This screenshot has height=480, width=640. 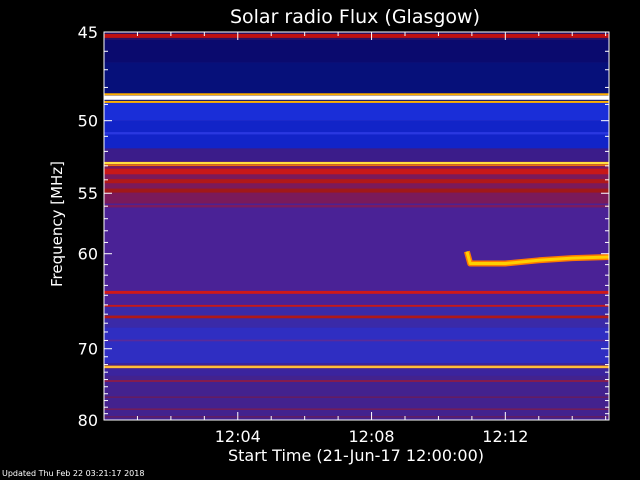 What do you see at coordinates (88, 420) in the screenshot?
I see `y-tick-label: 80` at bounding box center [88, 420].